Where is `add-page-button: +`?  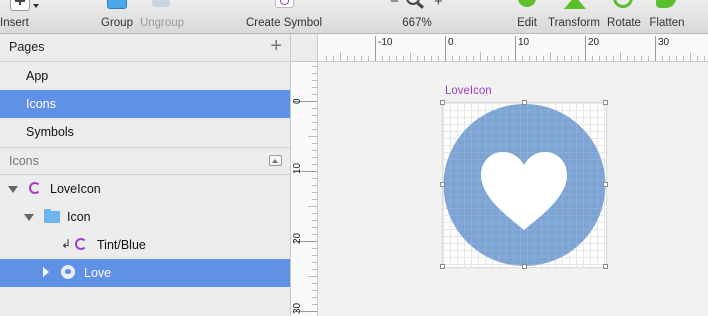
add-page-button: + is located at coordinates (276, 46).